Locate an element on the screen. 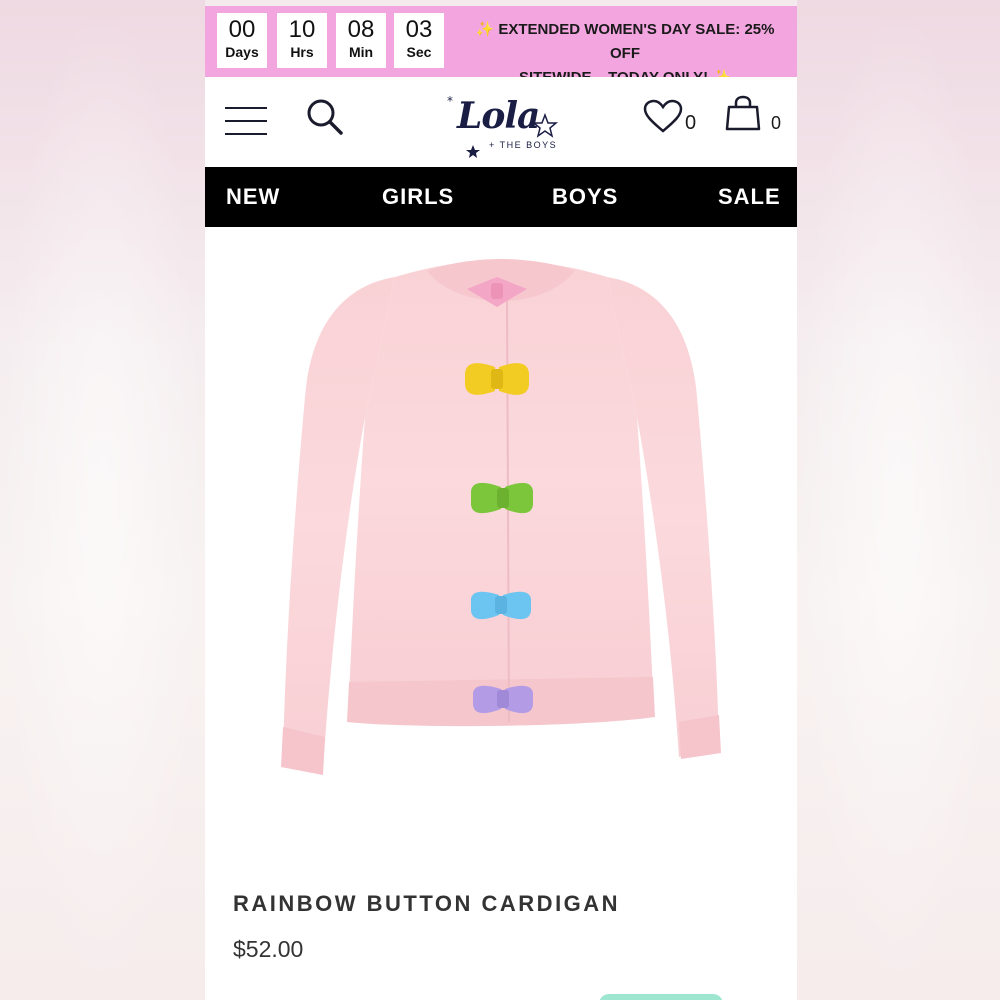 This screenshot has width=1000, height=1000. main-nav: NEW GIRLS BOYS SALE is located at coordinates (501, 197).